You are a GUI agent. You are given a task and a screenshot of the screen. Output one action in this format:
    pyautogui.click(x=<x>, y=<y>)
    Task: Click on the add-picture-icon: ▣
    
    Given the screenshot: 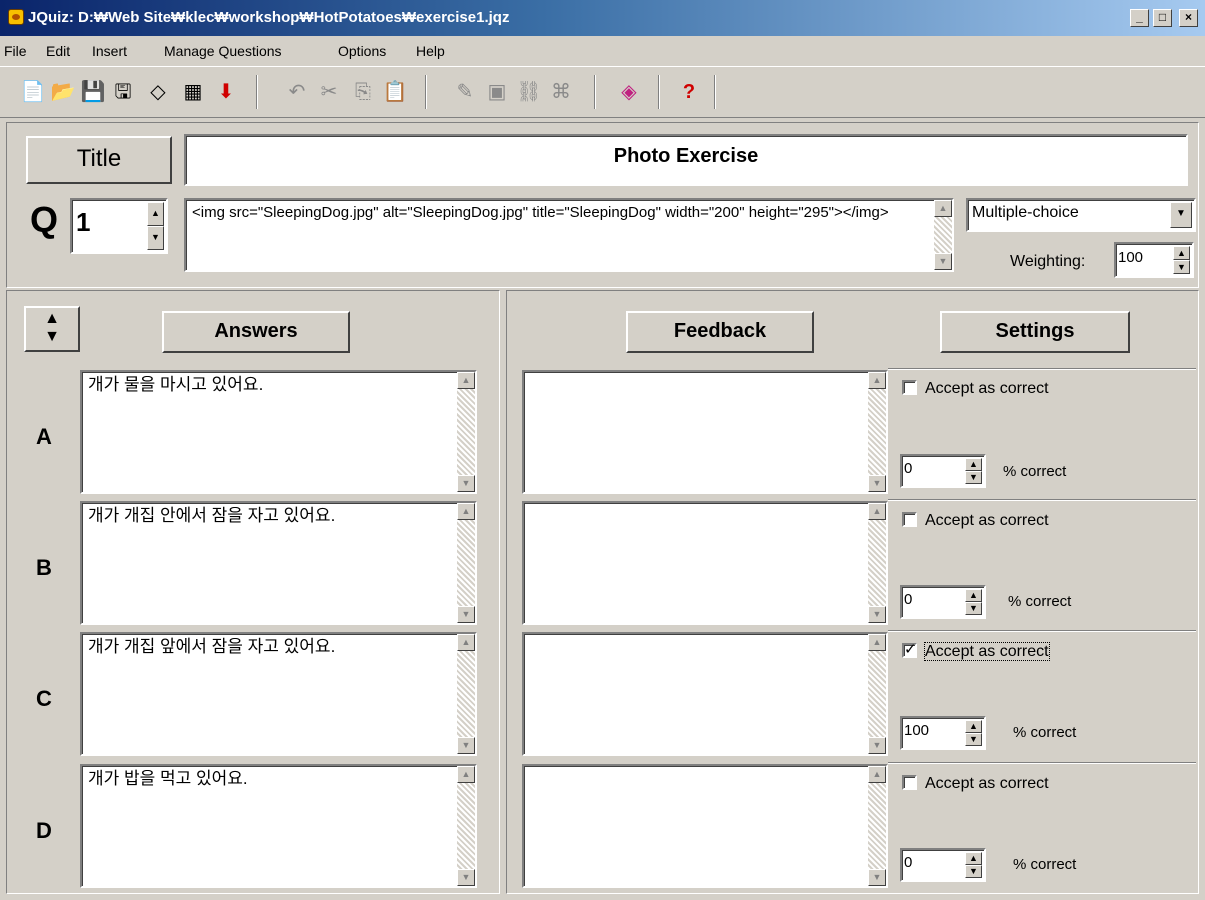 What is the action you would take?
    pyautogui.click(x=497, y=92)
    